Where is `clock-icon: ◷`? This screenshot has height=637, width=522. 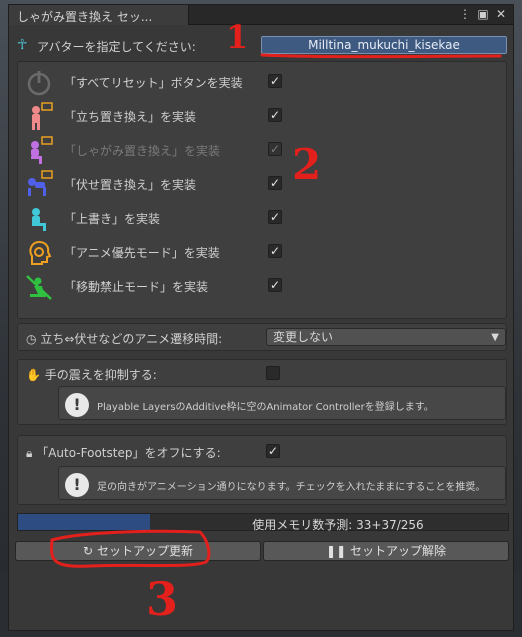
clock-icon: ◷ is located at coordinates (31, 339).